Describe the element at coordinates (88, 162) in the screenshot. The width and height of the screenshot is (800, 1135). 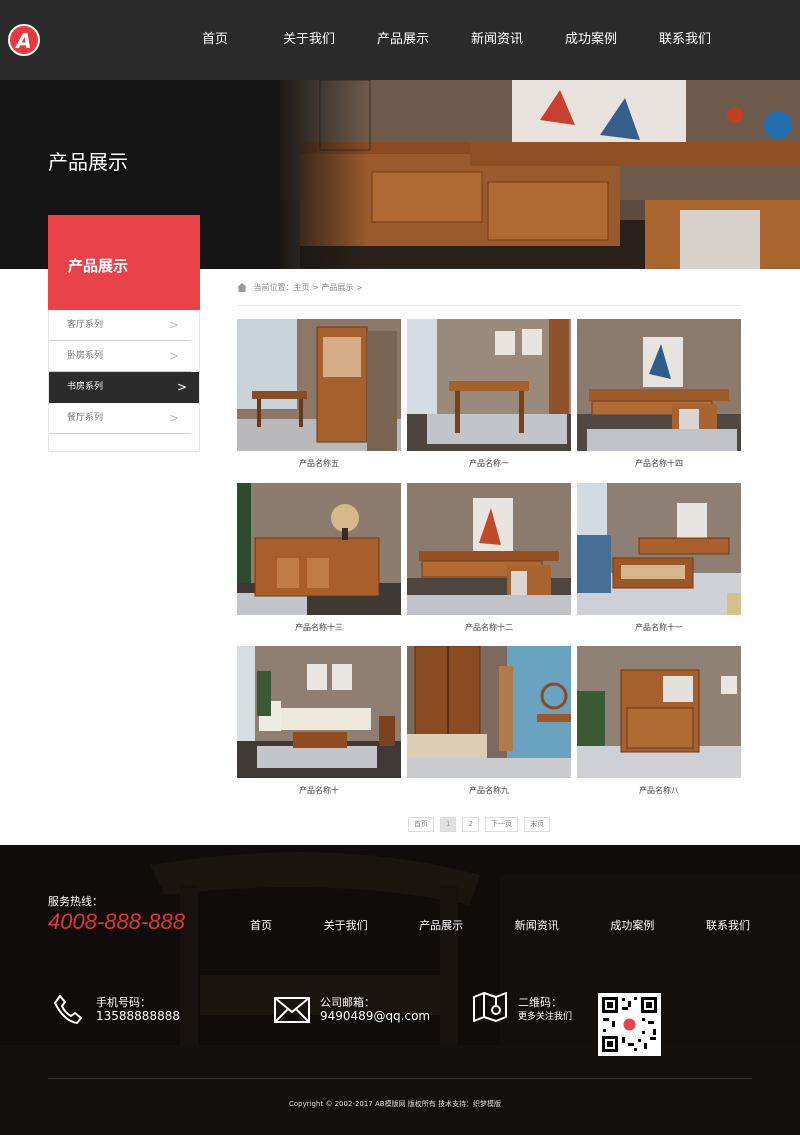
I see `banner-title: 产品展示` at that location.